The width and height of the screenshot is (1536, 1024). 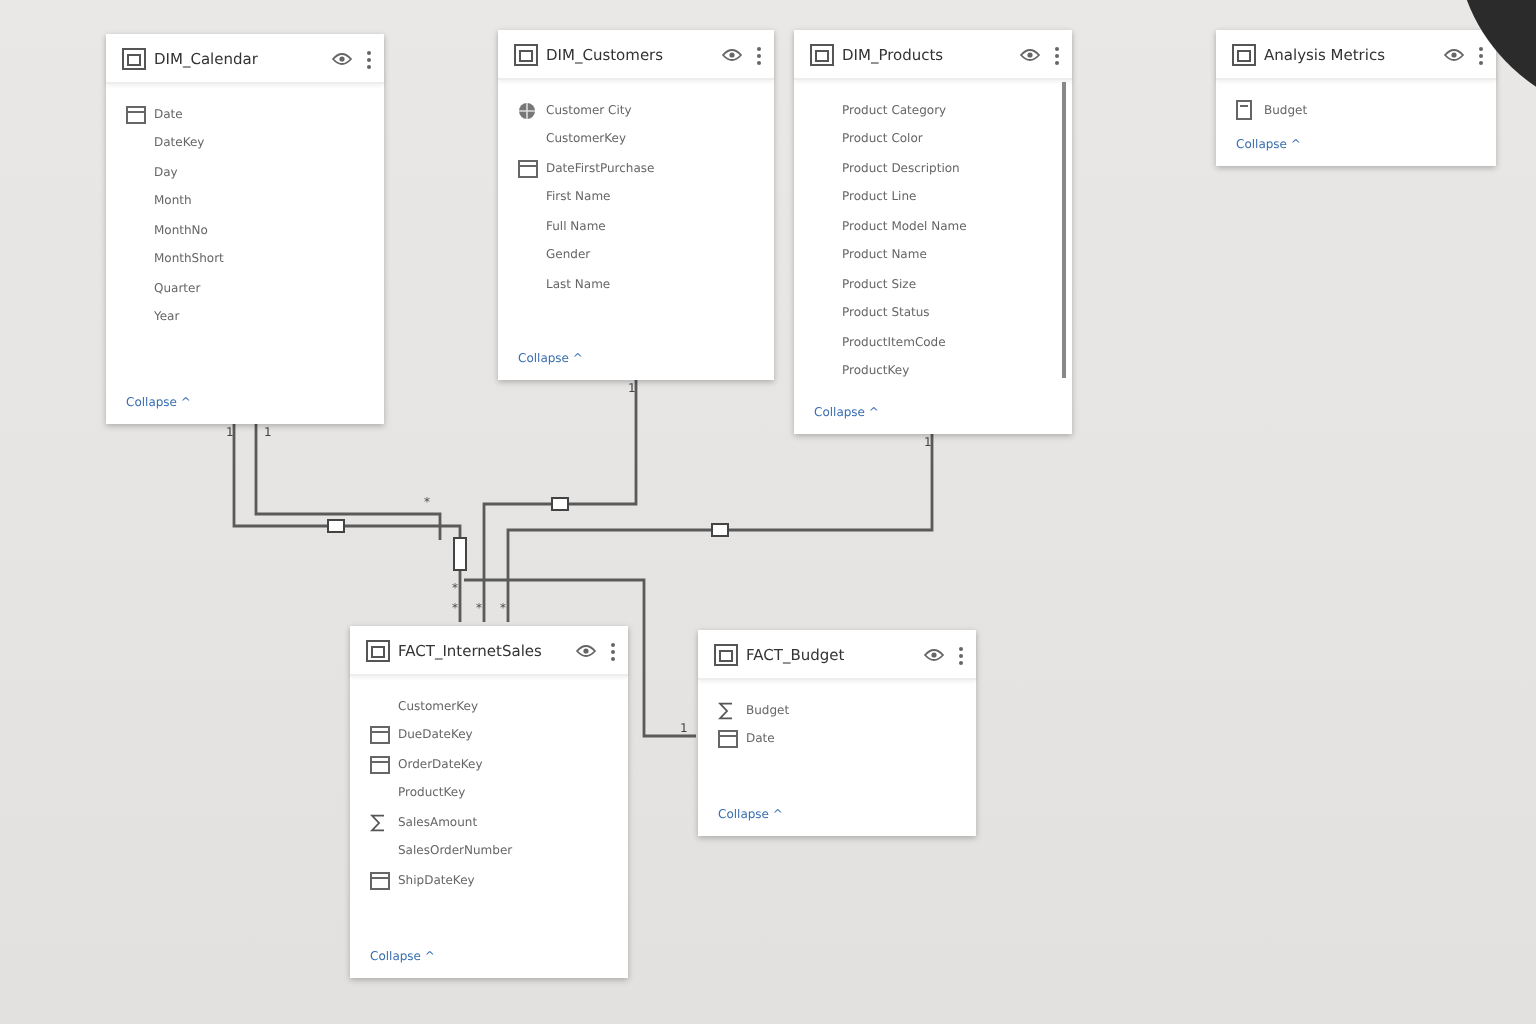 I want to click on scrollbar, so click(x=1064, y=230).